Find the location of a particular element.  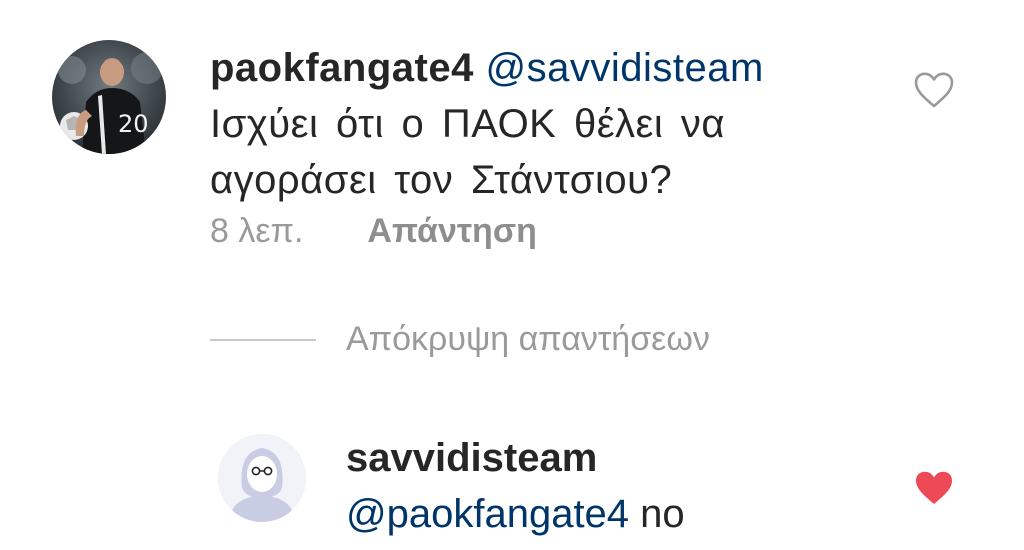

reply-body: savvidisteam @paokfangate4 no is located at coordinates (515, 486).